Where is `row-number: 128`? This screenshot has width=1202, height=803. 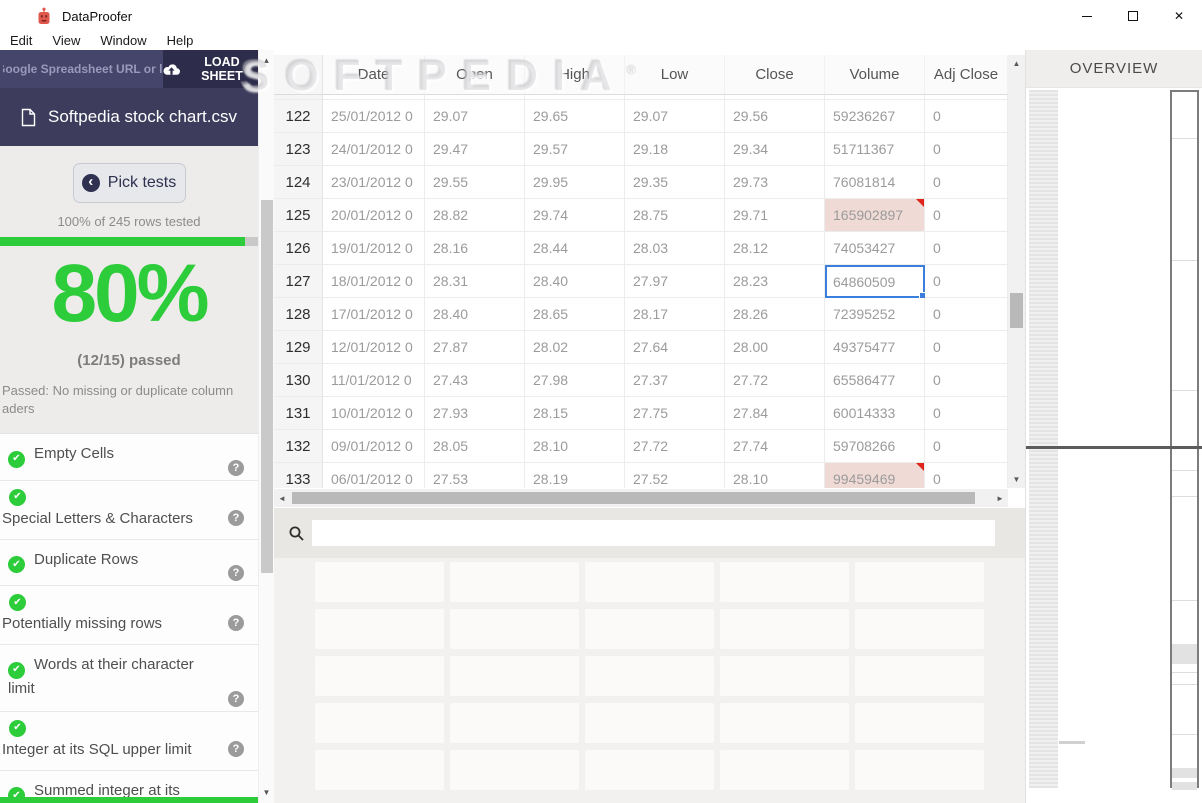
row-number: 128 is located at coordinates (298, 314).